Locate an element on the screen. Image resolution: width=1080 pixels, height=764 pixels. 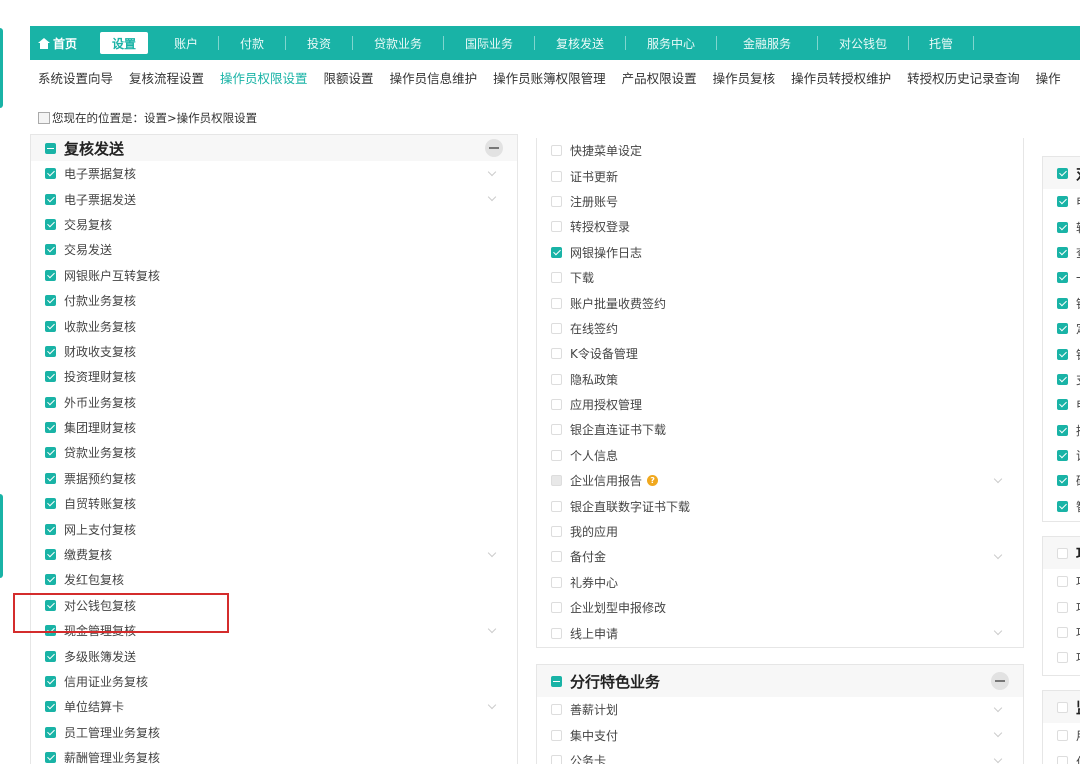
collapse-icon is located at coordinates (494, 148).